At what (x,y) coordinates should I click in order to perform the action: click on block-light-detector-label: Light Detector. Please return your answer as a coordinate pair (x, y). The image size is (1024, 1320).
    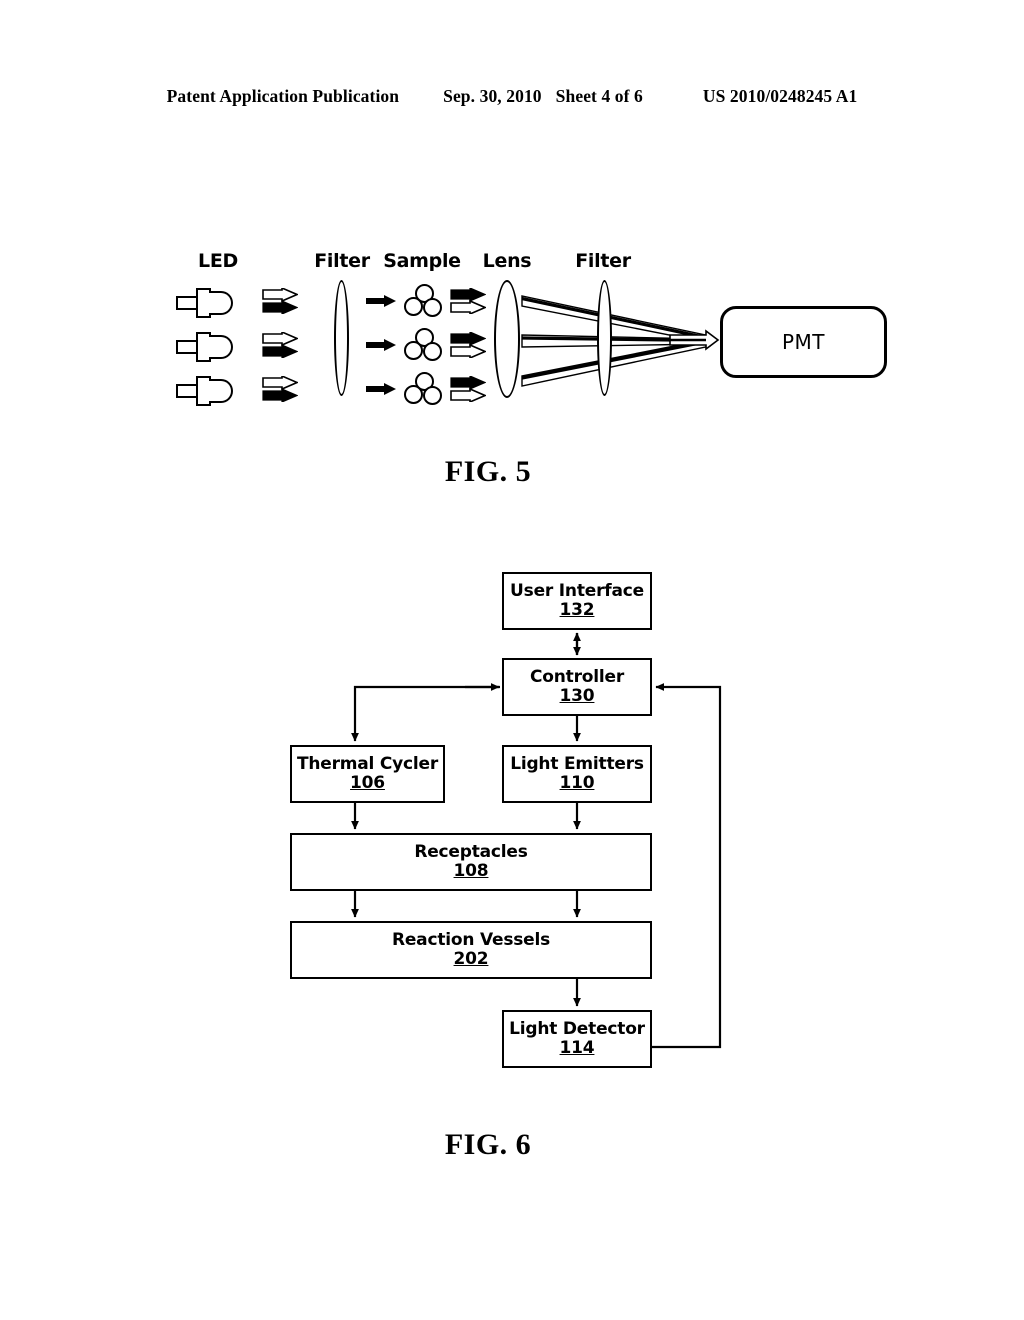
    Looking at the image, I should click on (577, 1028).